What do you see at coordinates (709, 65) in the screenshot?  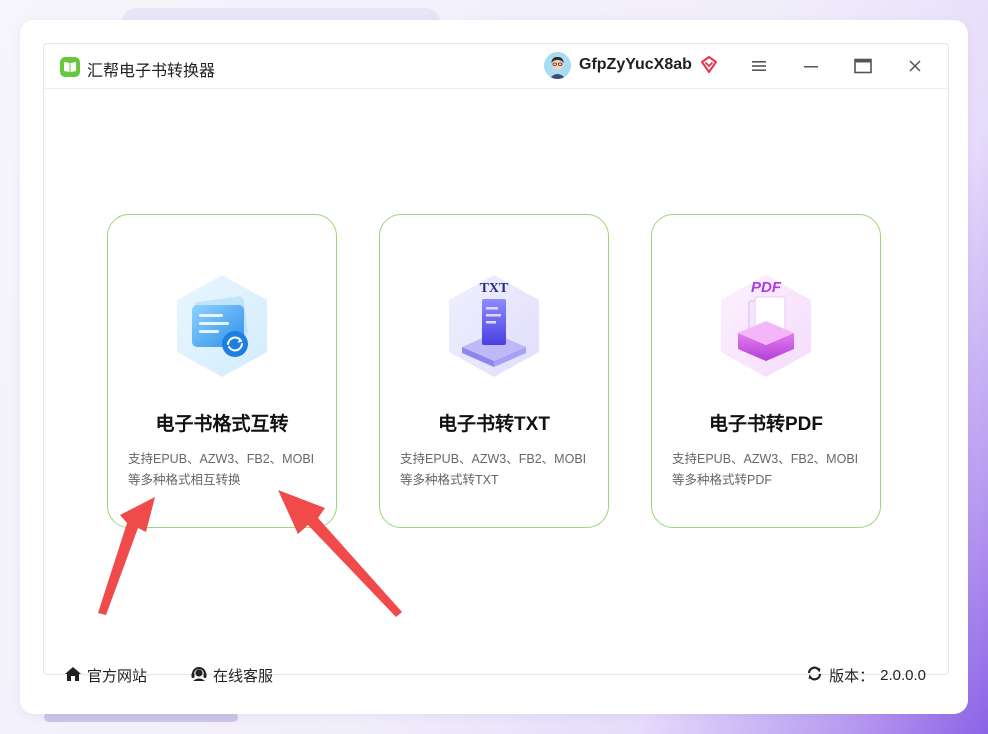 I see `vip-diamond-icon` at bounding box center [709, 65].